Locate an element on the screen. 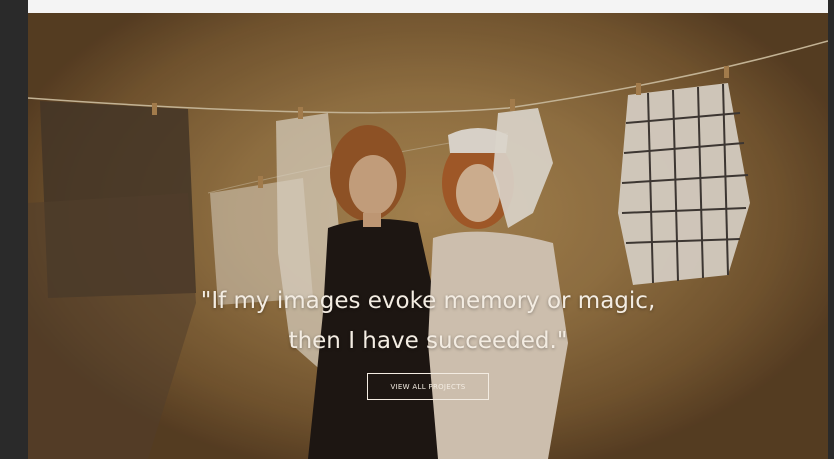  header-bar is located at coordinates (428, 6).